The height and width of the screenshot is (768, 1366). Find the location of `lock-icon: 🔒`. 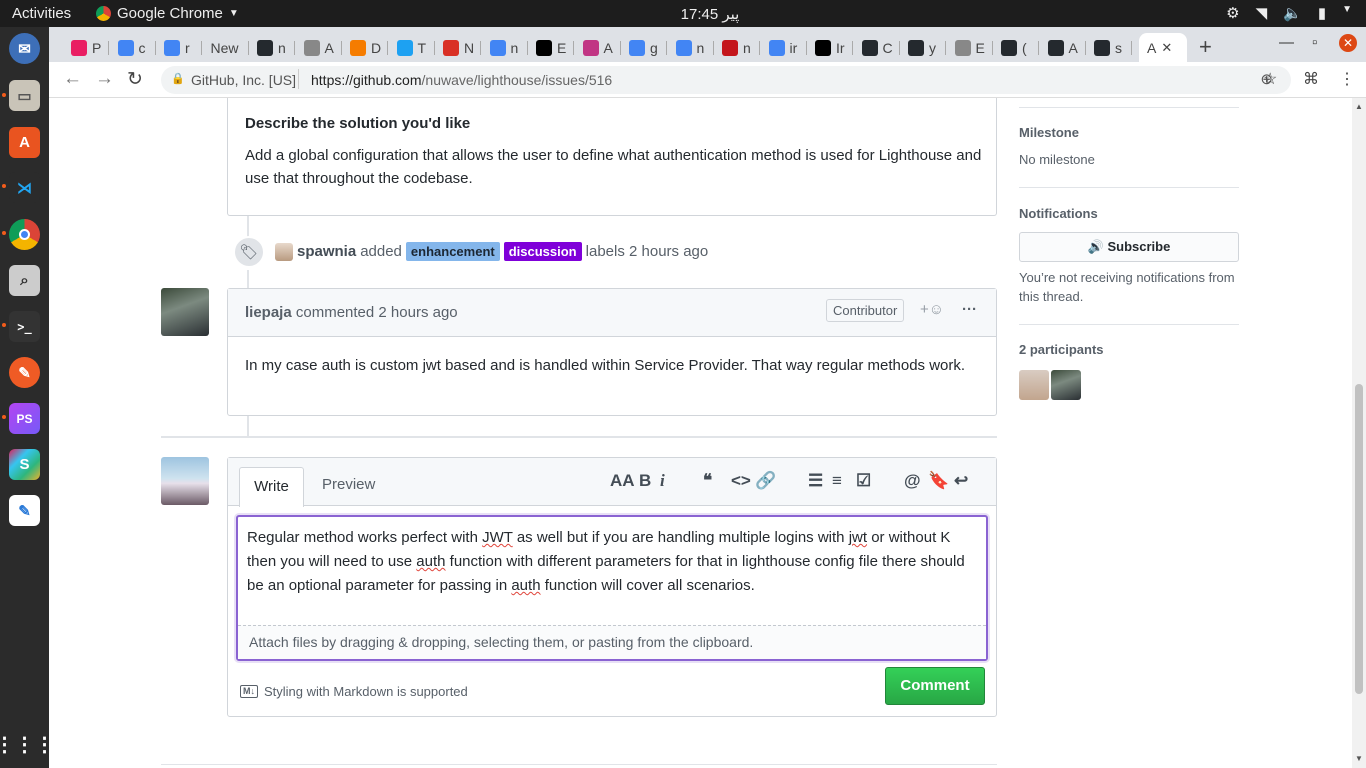

lock-icon: 🔒 is located at coordinates (178, 78).